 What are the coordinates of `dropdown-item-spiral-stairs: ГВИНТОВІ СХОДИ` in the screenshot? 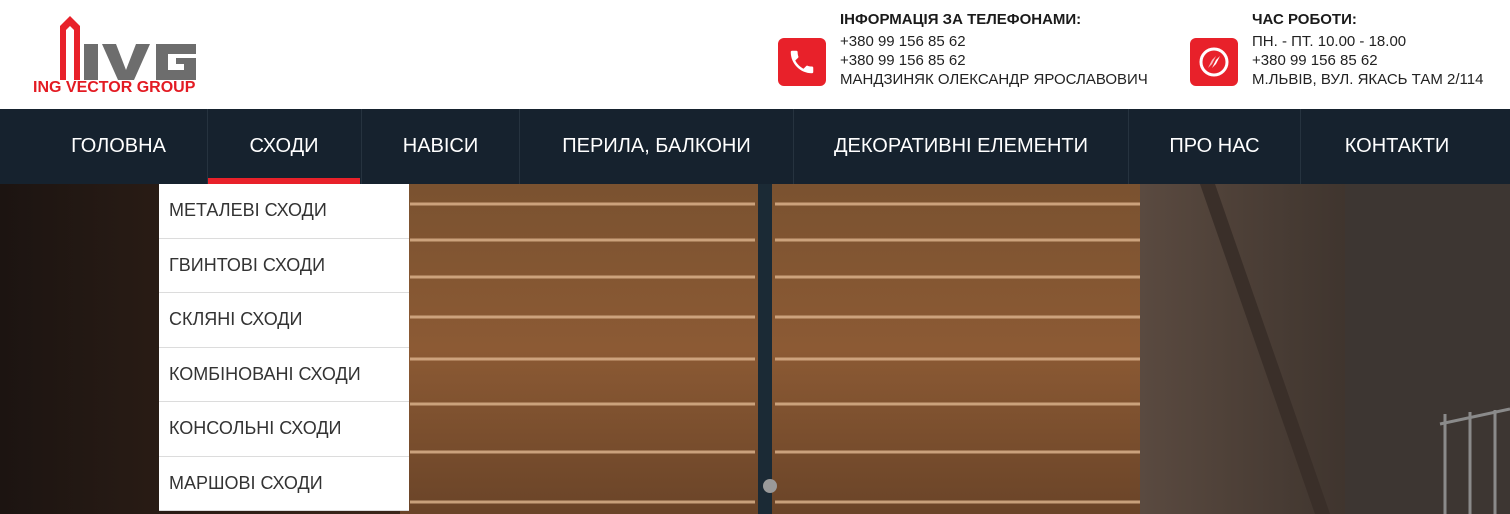 It's located at (284, 266).